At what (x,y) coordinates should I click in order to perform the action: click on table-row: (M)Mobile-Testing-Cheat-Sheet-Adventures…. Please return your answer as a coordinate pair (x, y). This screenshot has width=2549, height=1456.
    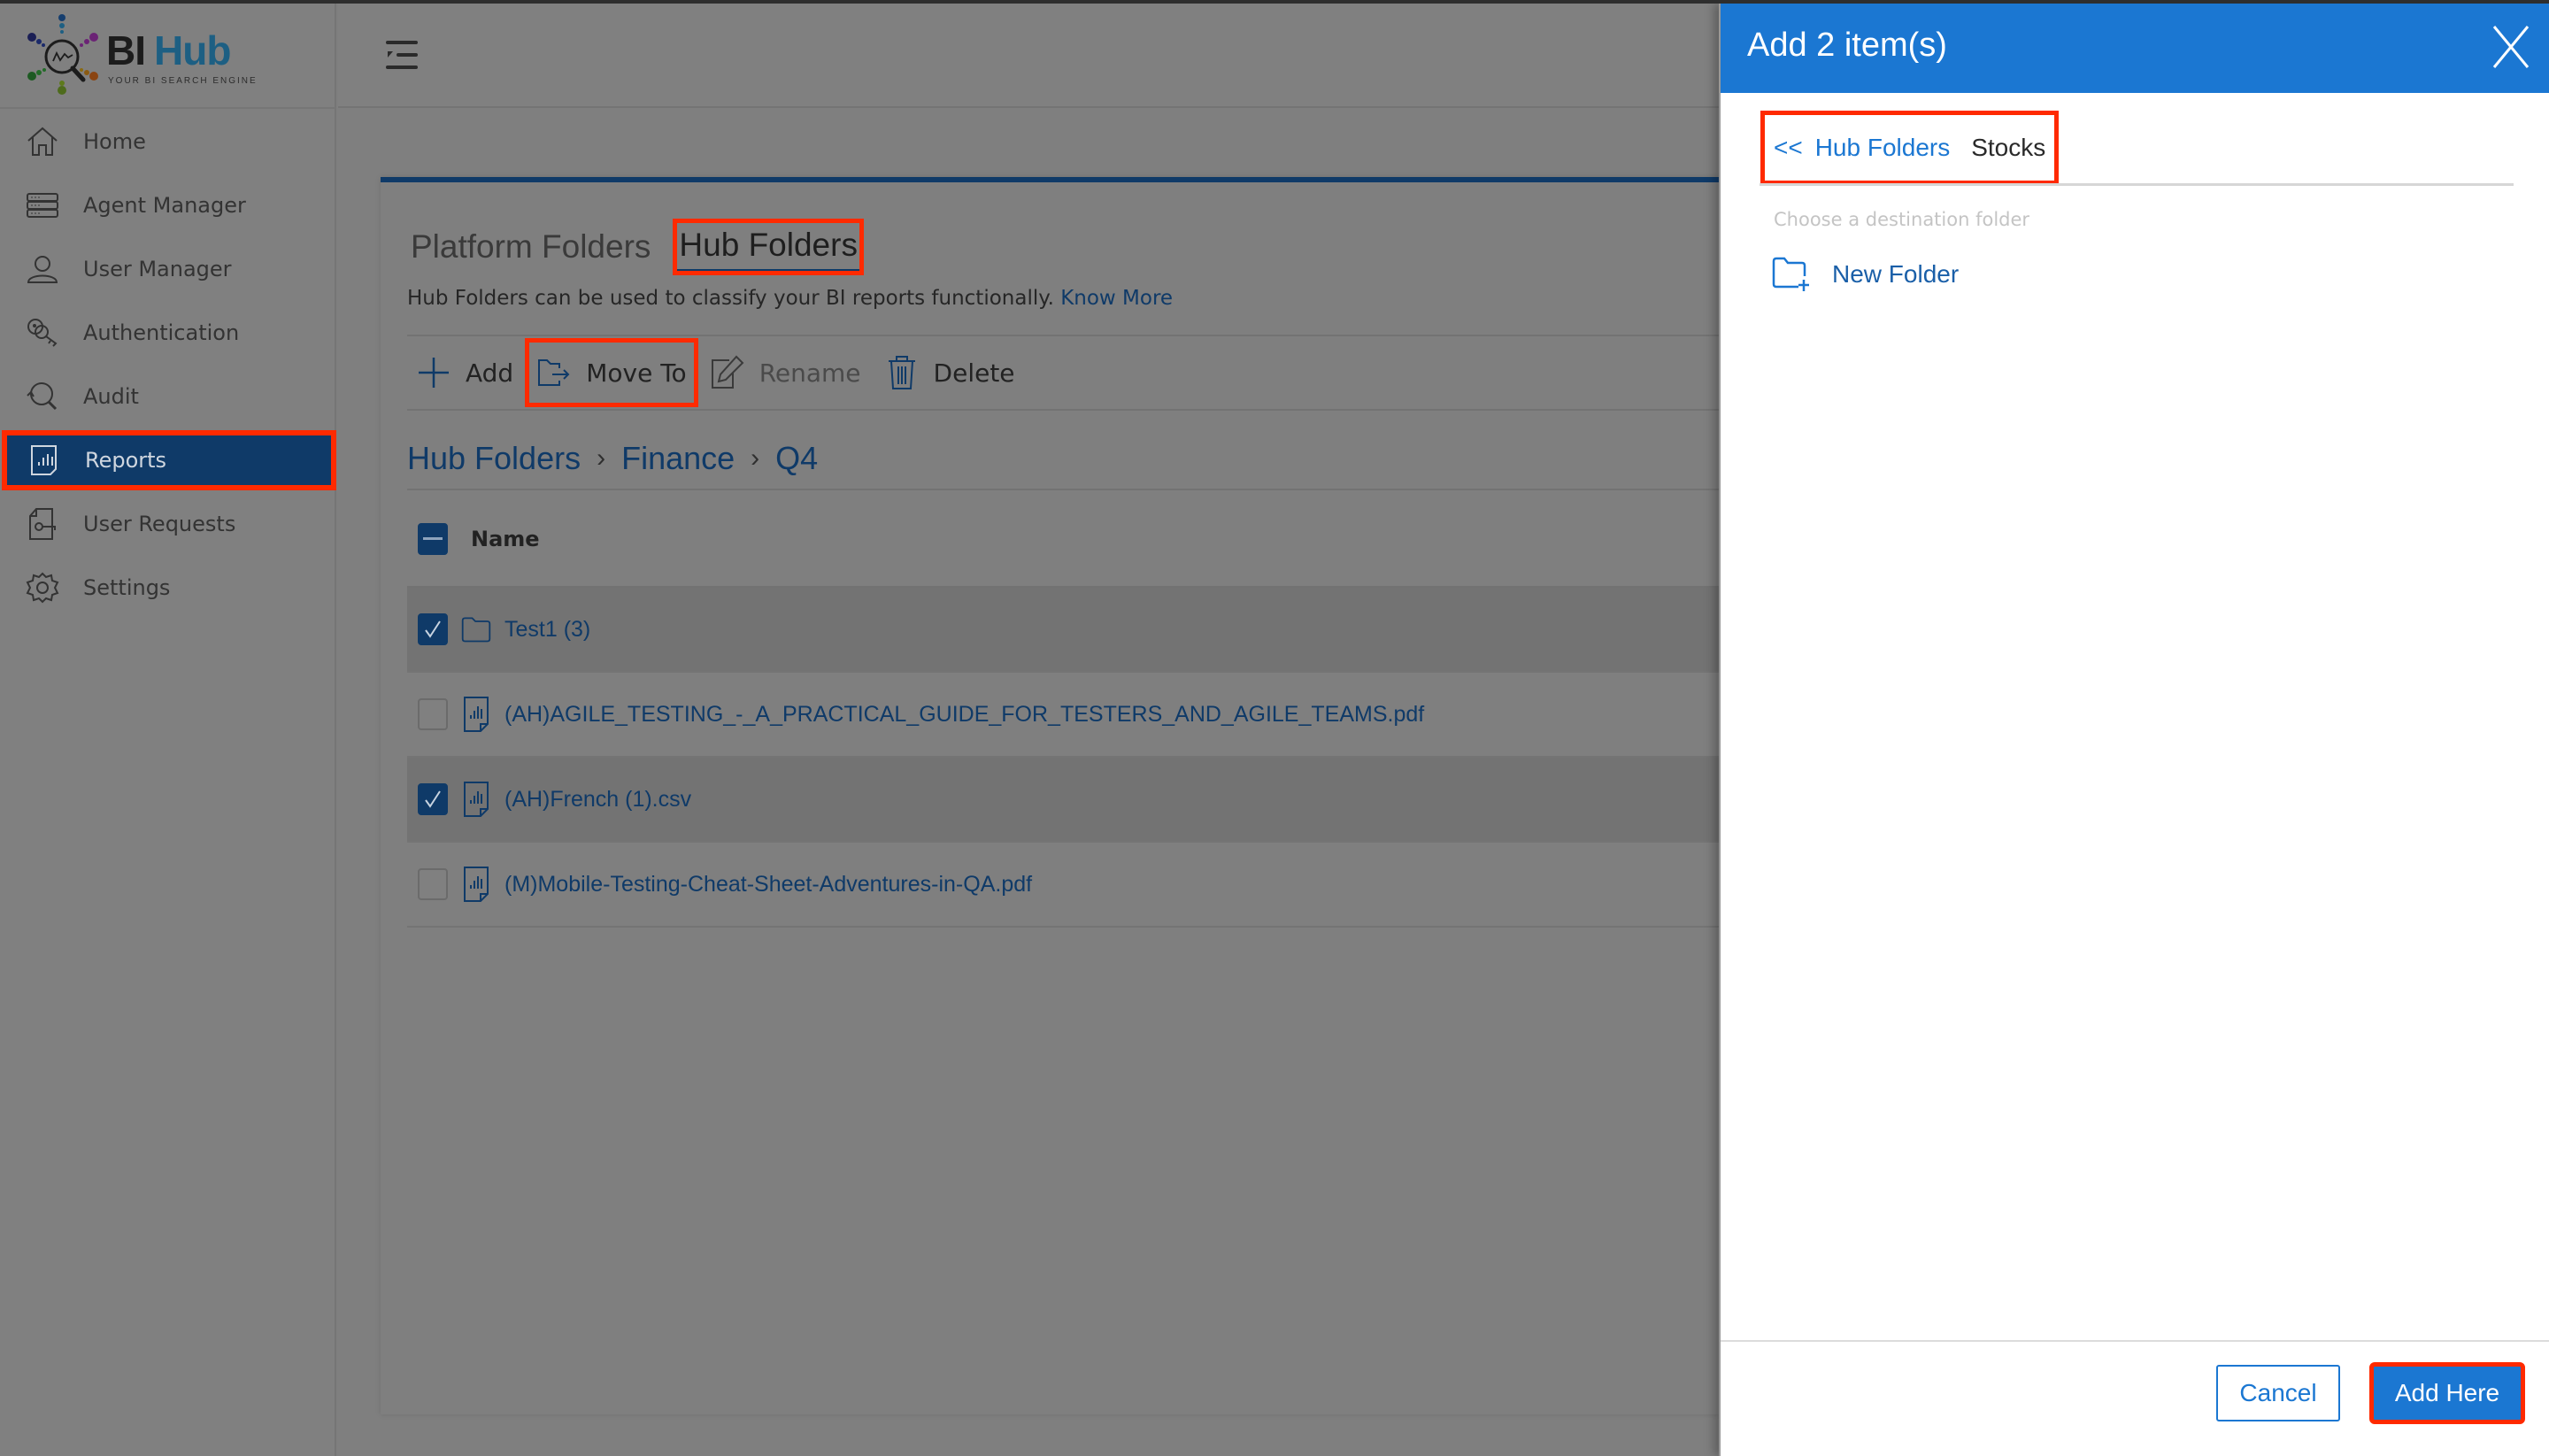
    Looking at the image, I should click on (1063, 885).